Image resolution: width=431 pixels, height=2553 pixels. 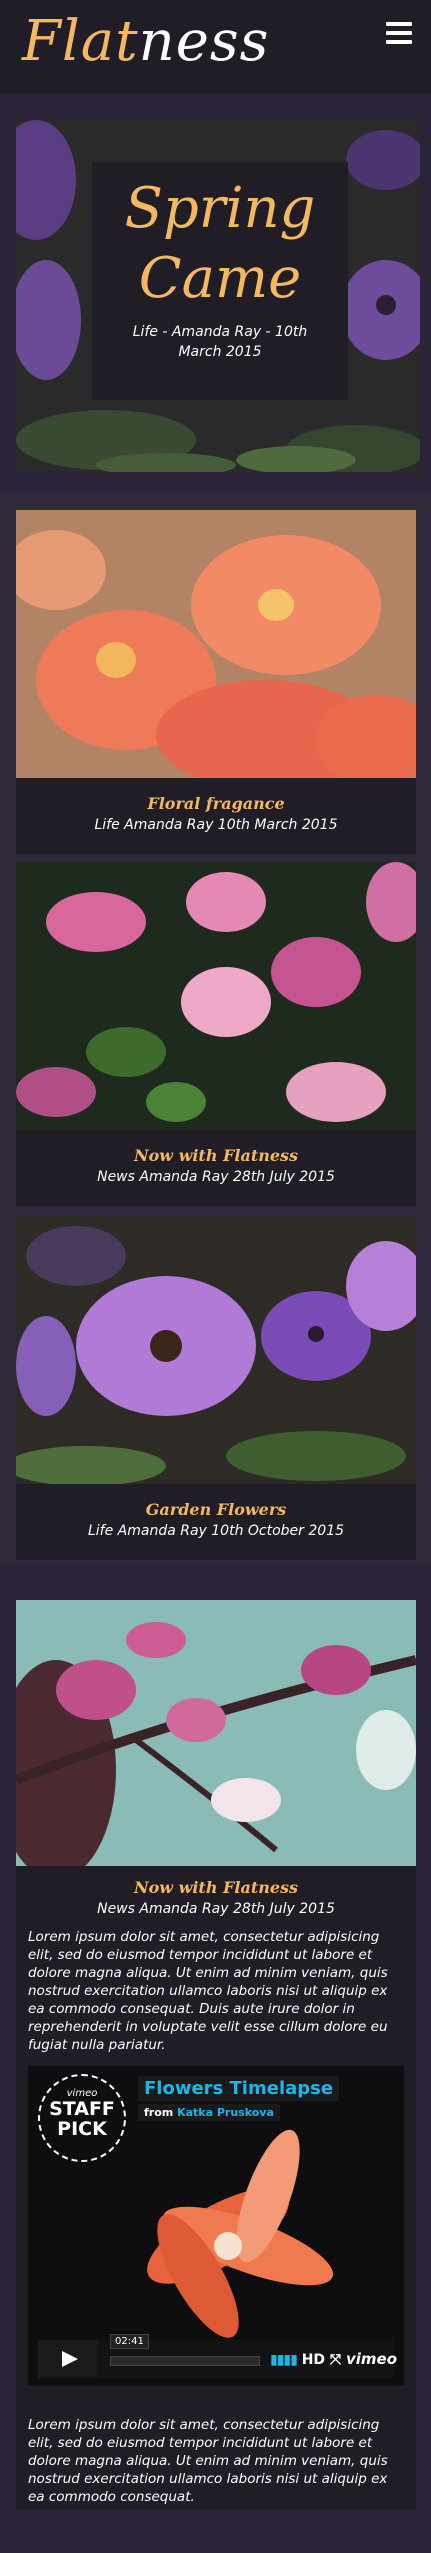 What do you see at coordinates (82, 2109) in the screenshot?
I see `badge-staff: STAFF` at bounding box center [82, 2109].